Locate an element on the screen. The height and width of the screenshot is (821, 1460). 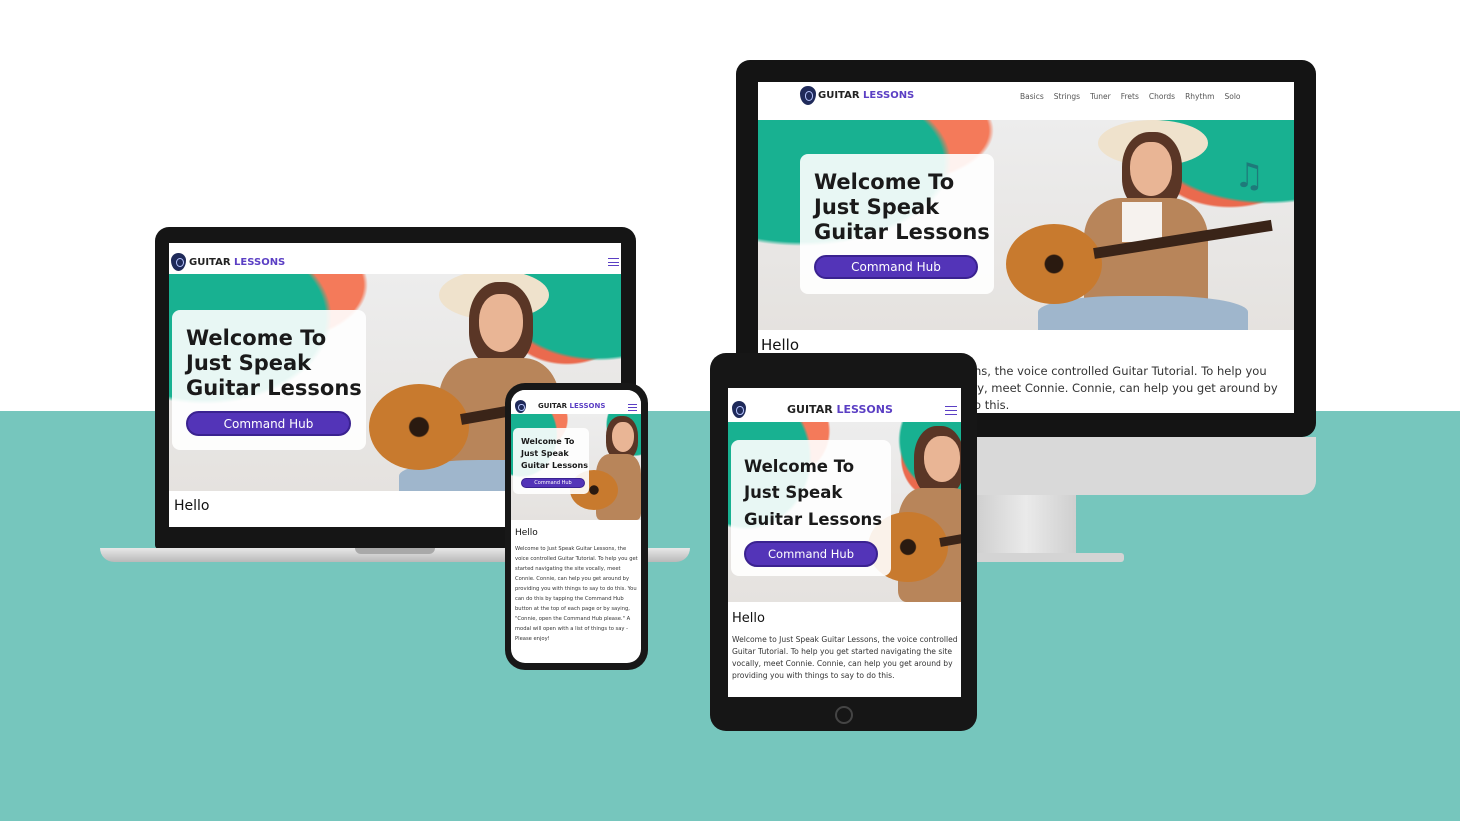
laptop-notch is located at coordinates (395, 551).